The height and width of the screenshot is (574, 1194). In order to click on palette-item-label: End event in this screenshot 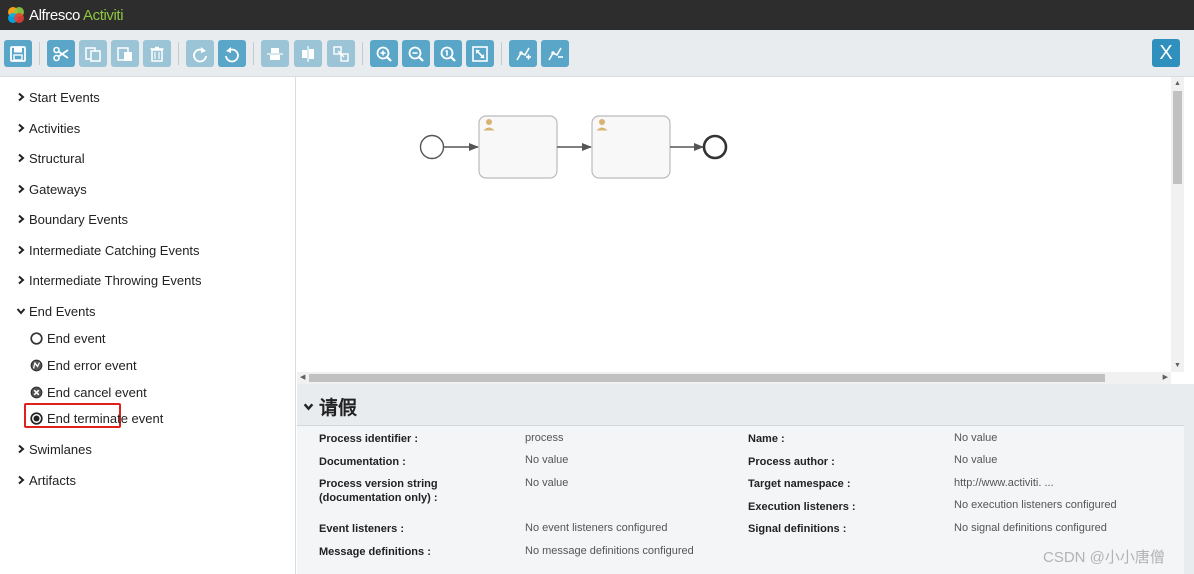, I will do `click(76, 338)`.